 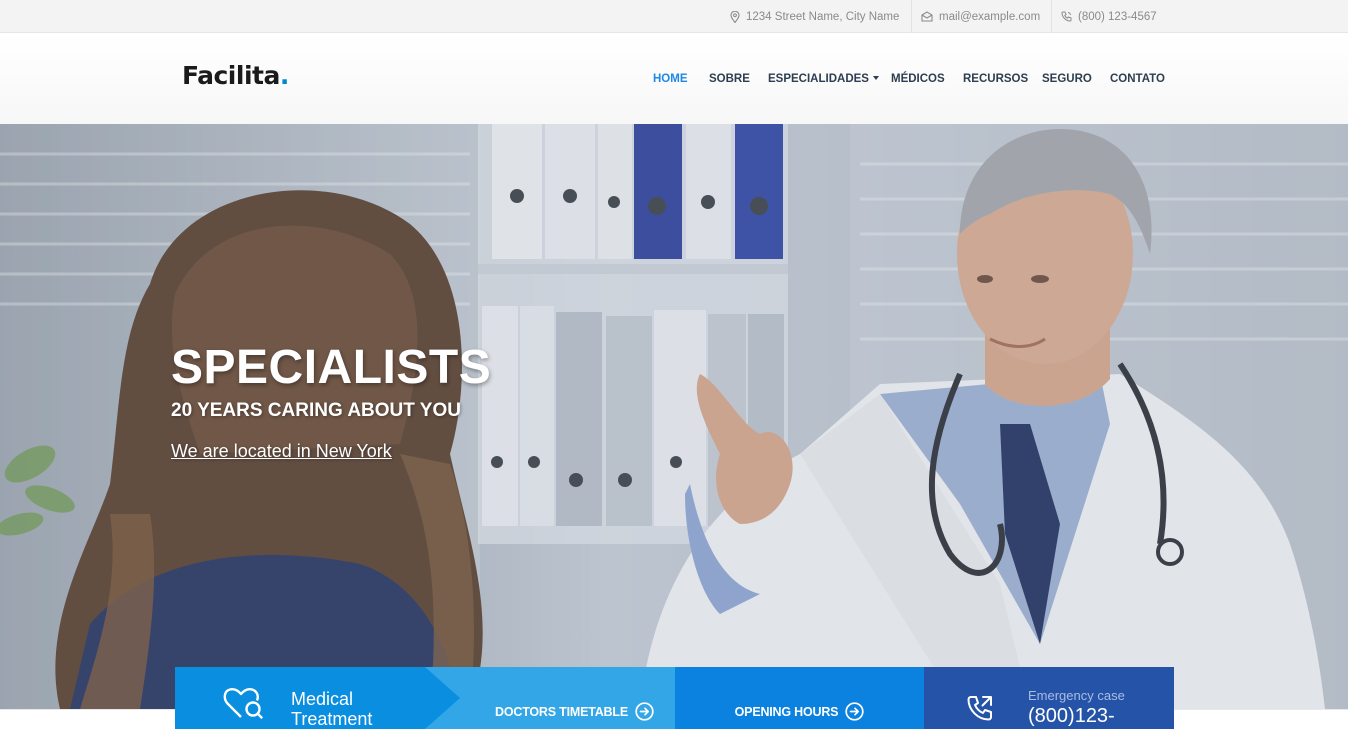 I want to click on doctors-timetable-box: DOCTORS TIMETABLE, so click(x=549, y=698).